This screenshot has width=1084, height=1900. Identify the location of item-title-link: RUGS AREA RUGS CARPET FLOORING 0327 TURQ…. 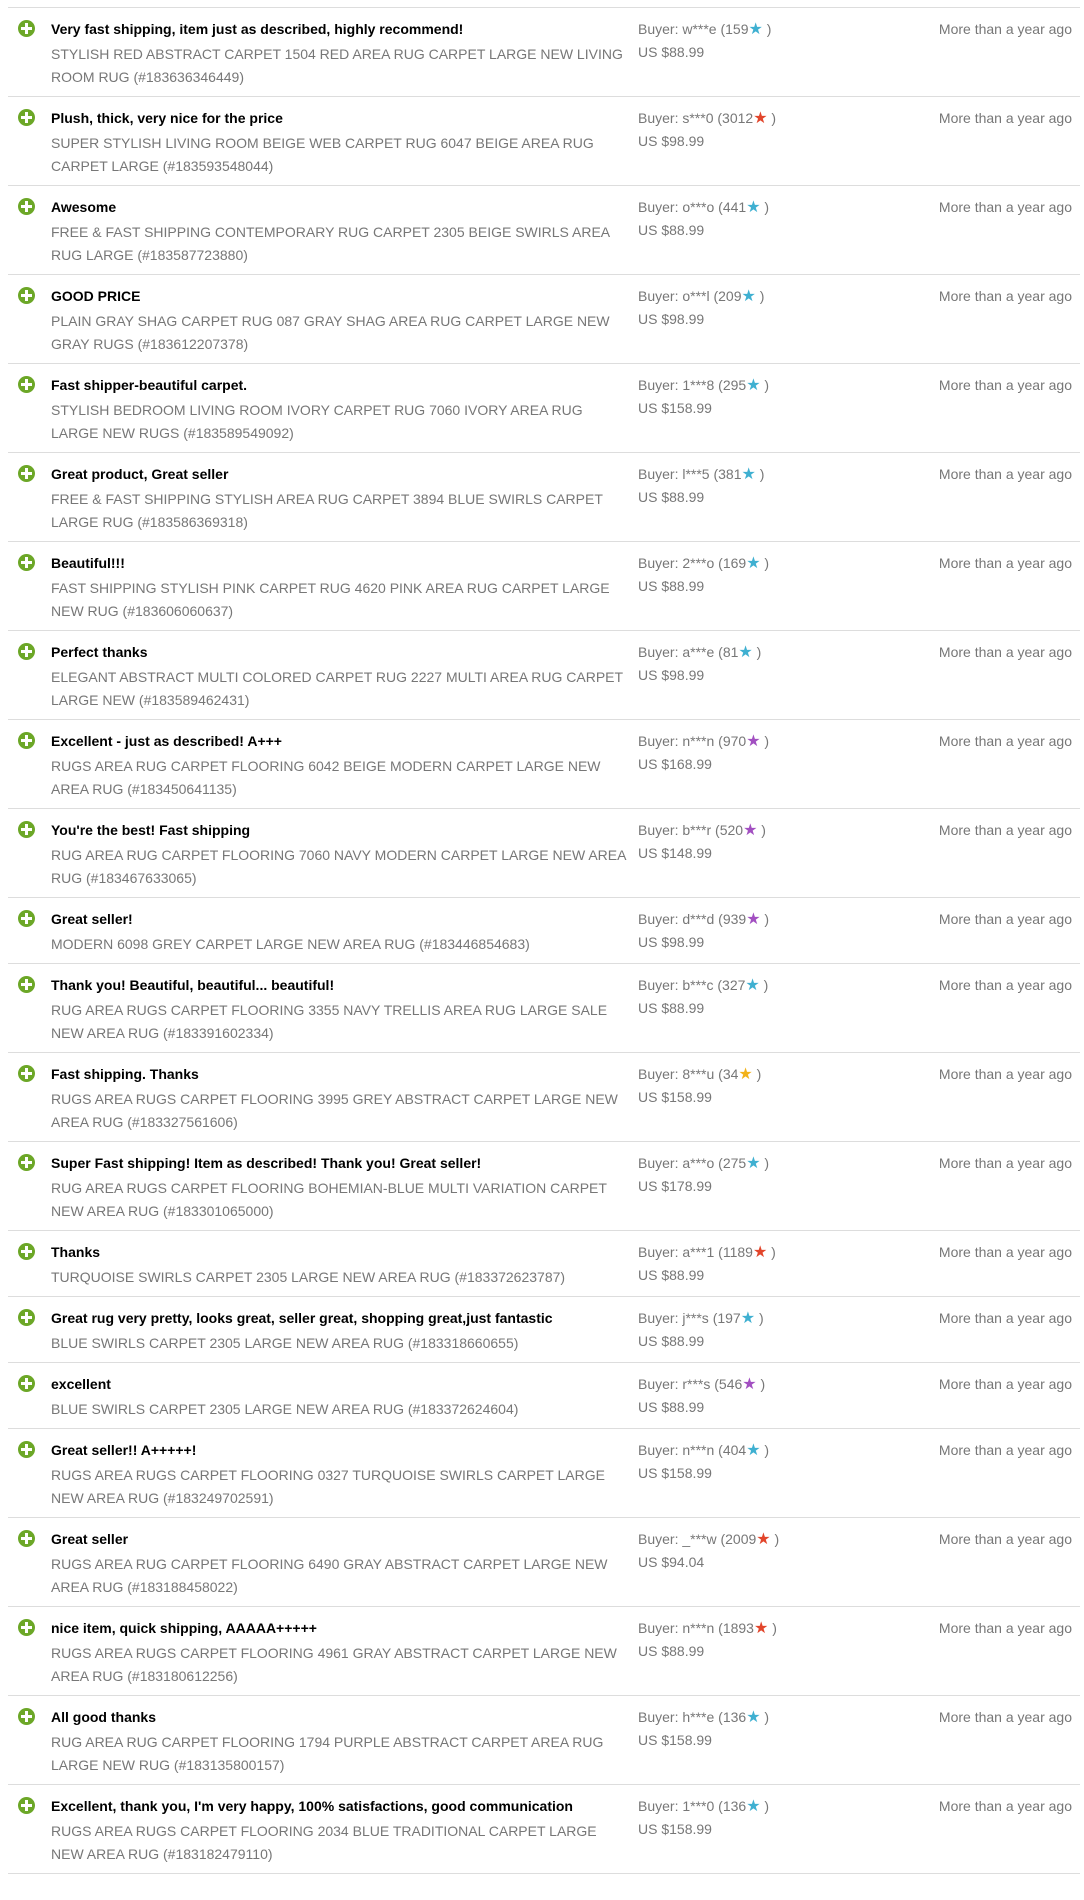
(341, 1487).